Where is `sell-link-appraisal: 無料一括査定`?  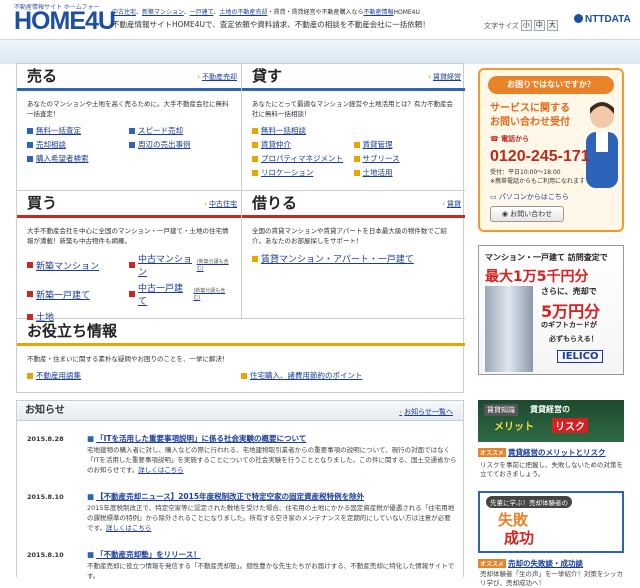 sell-link-appraisal: 無料一括査定 is located at coordinates (78, 130).